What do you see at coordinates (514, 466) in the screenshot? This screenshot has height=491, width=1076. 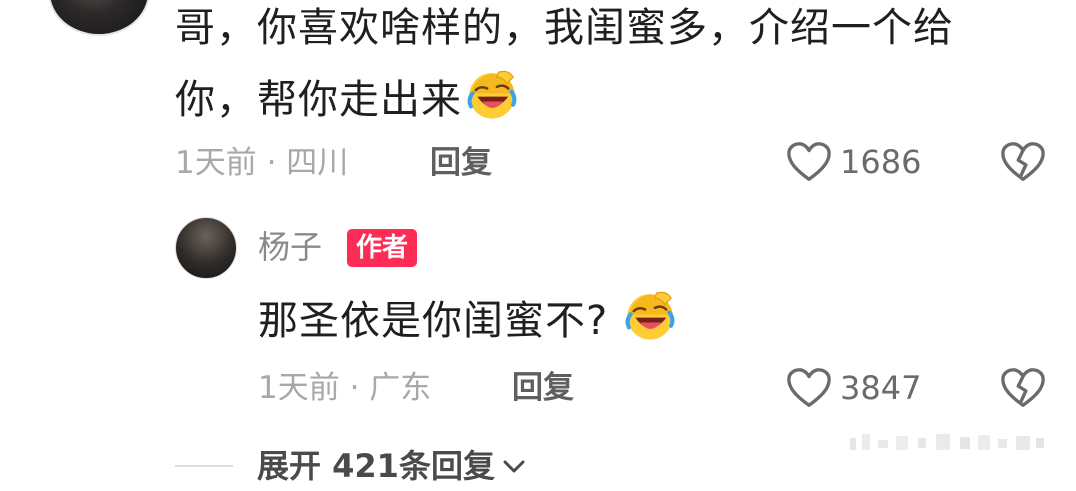 I see `chevron-down-icon` at bounding box center [514, 466].